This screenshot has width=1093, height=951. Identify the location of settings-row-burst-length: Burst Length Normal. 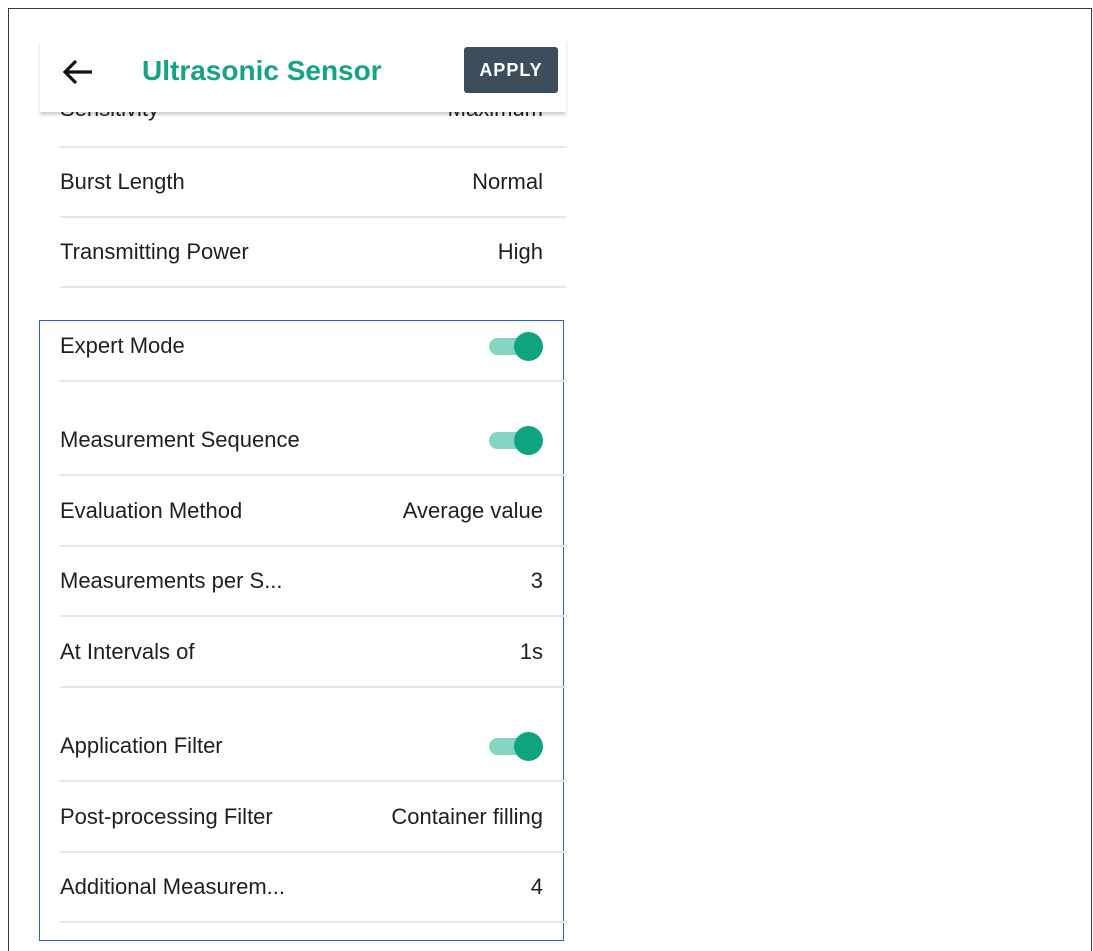
(313, 183).